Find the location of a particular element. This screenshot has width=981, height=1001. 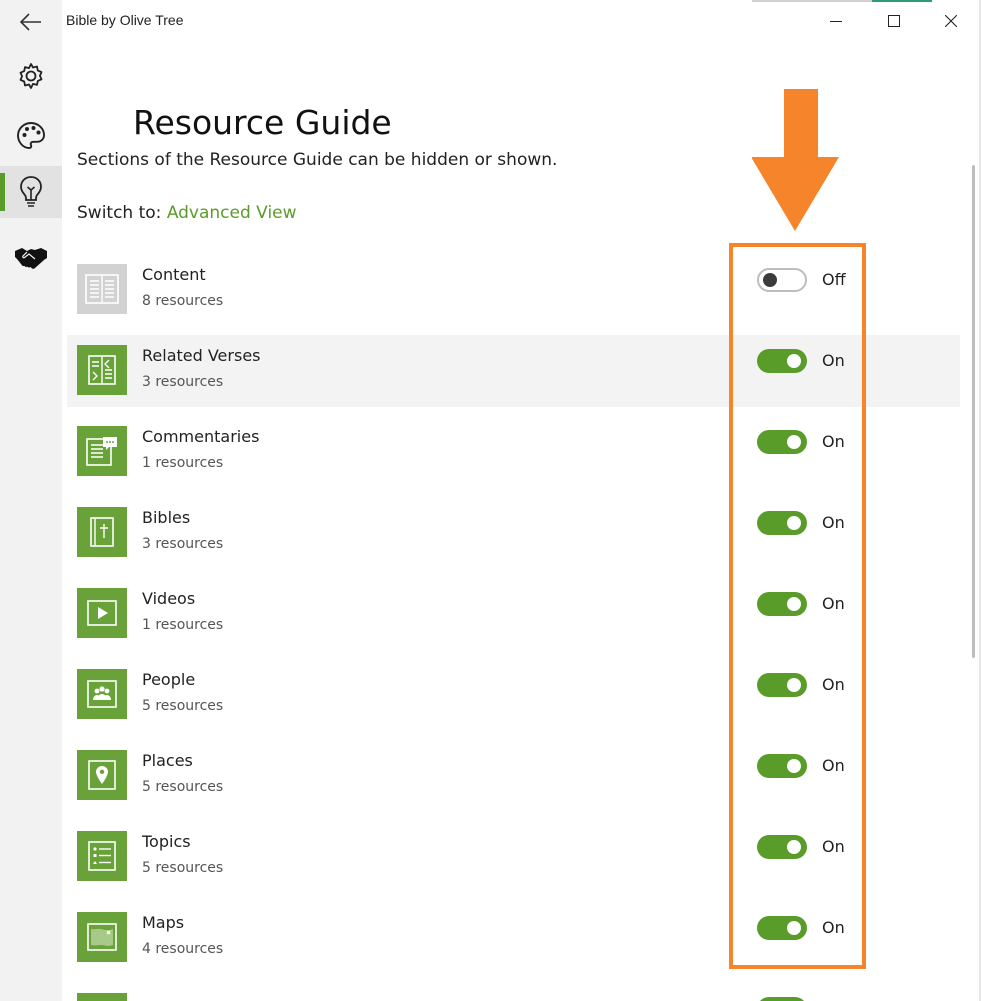

back-icon is located at coordinates (30, 22).